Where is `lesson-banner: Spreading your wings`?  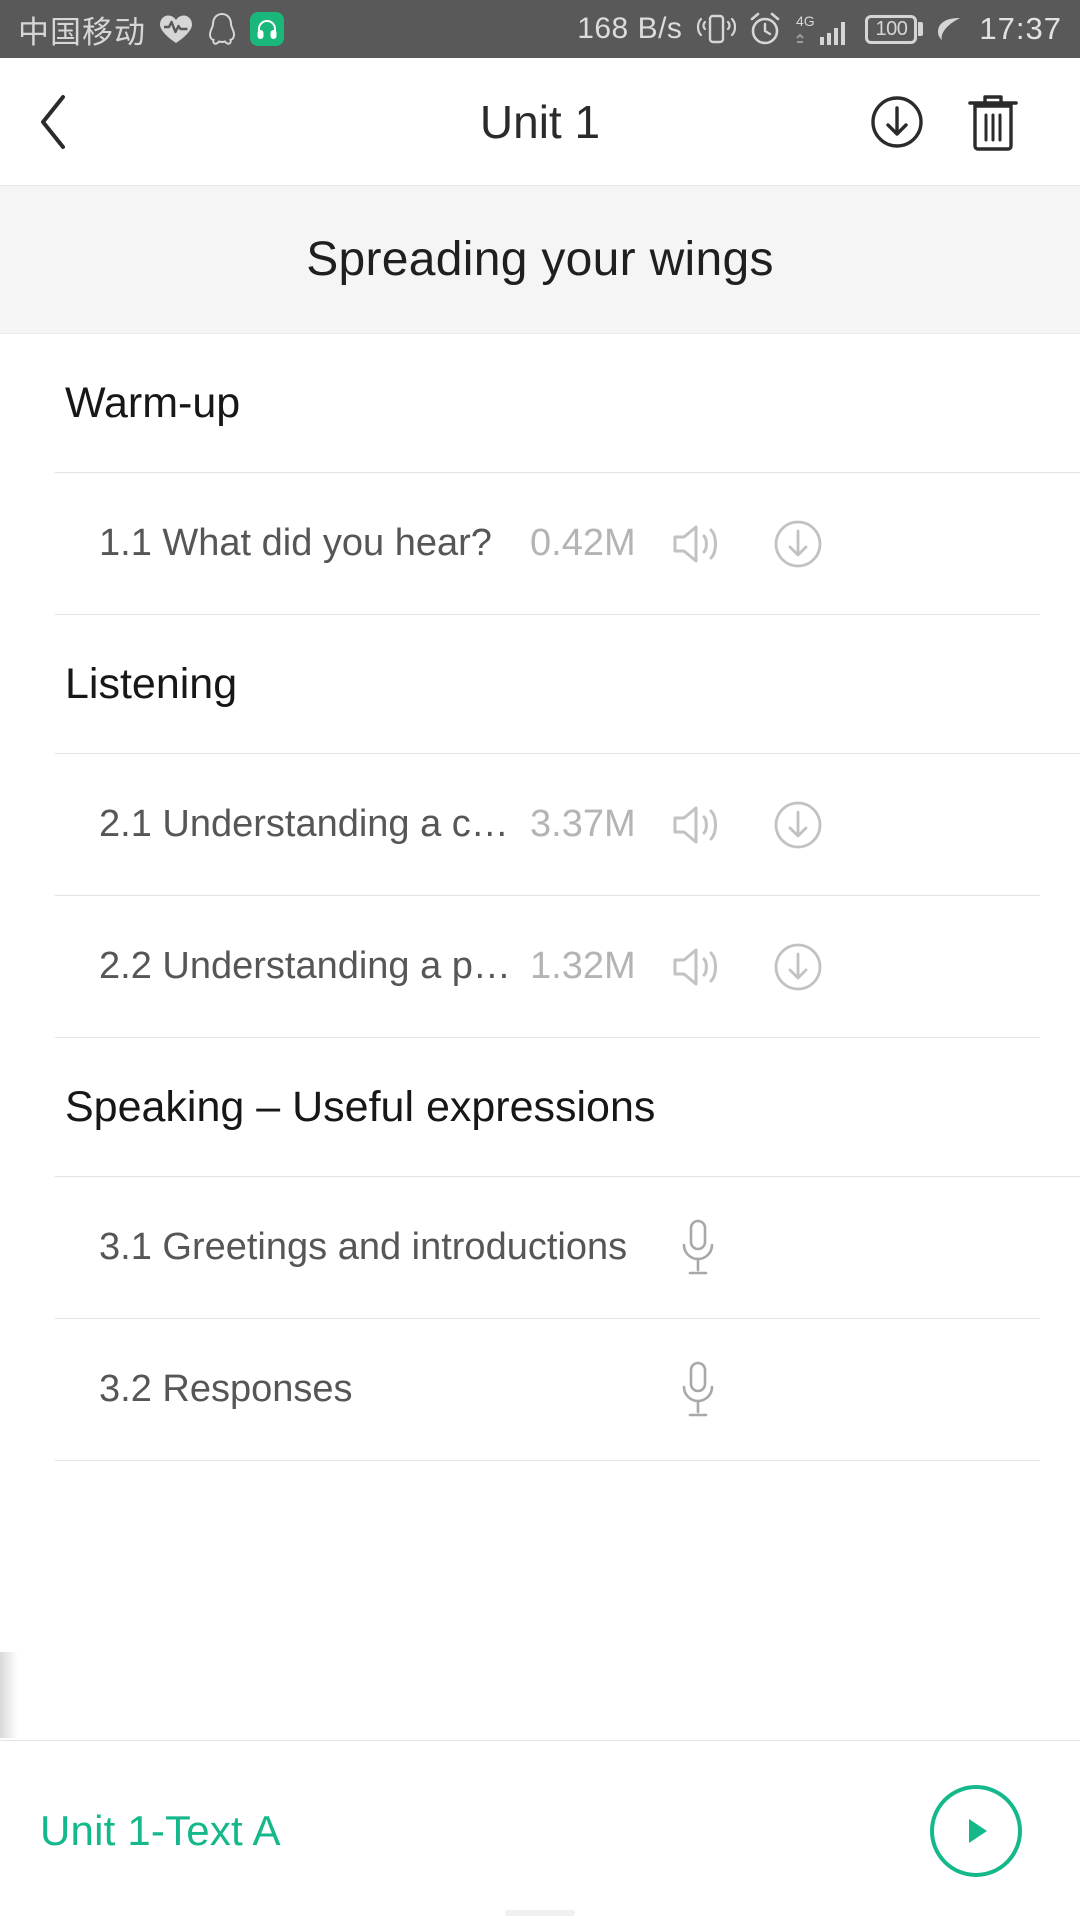
lesson-banner: Spreading your wings is located at coordinates (540, 260).